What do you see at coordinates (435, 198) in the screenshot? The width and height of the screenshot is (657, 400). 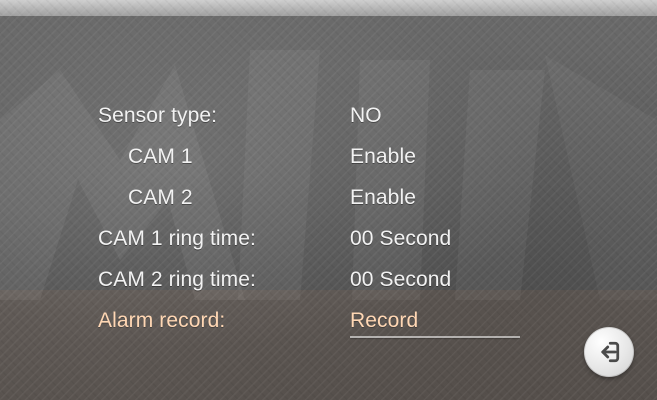 I see `menu-value-cam-2: Enable` at bounding box center [435, 198].